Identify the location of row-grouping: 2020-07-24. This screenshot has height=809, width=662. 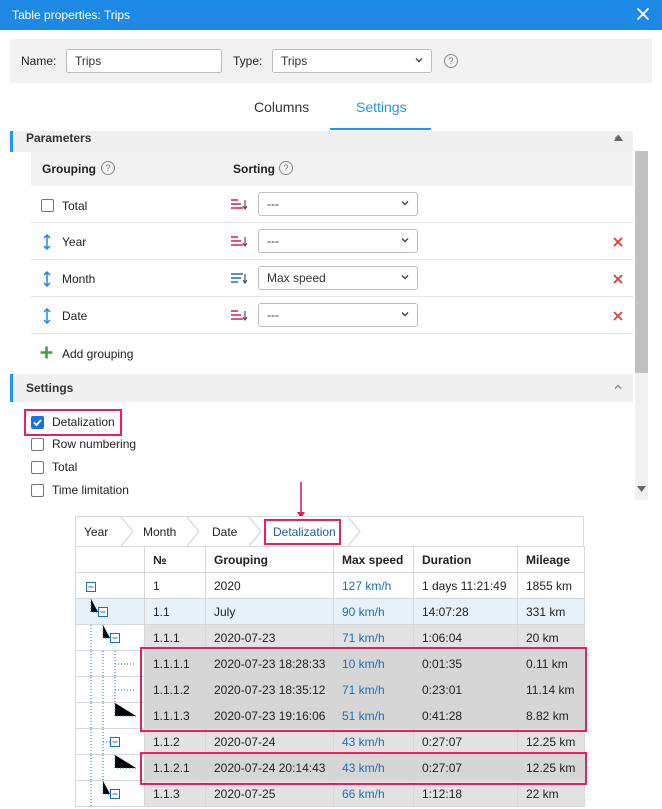
(269, 741).